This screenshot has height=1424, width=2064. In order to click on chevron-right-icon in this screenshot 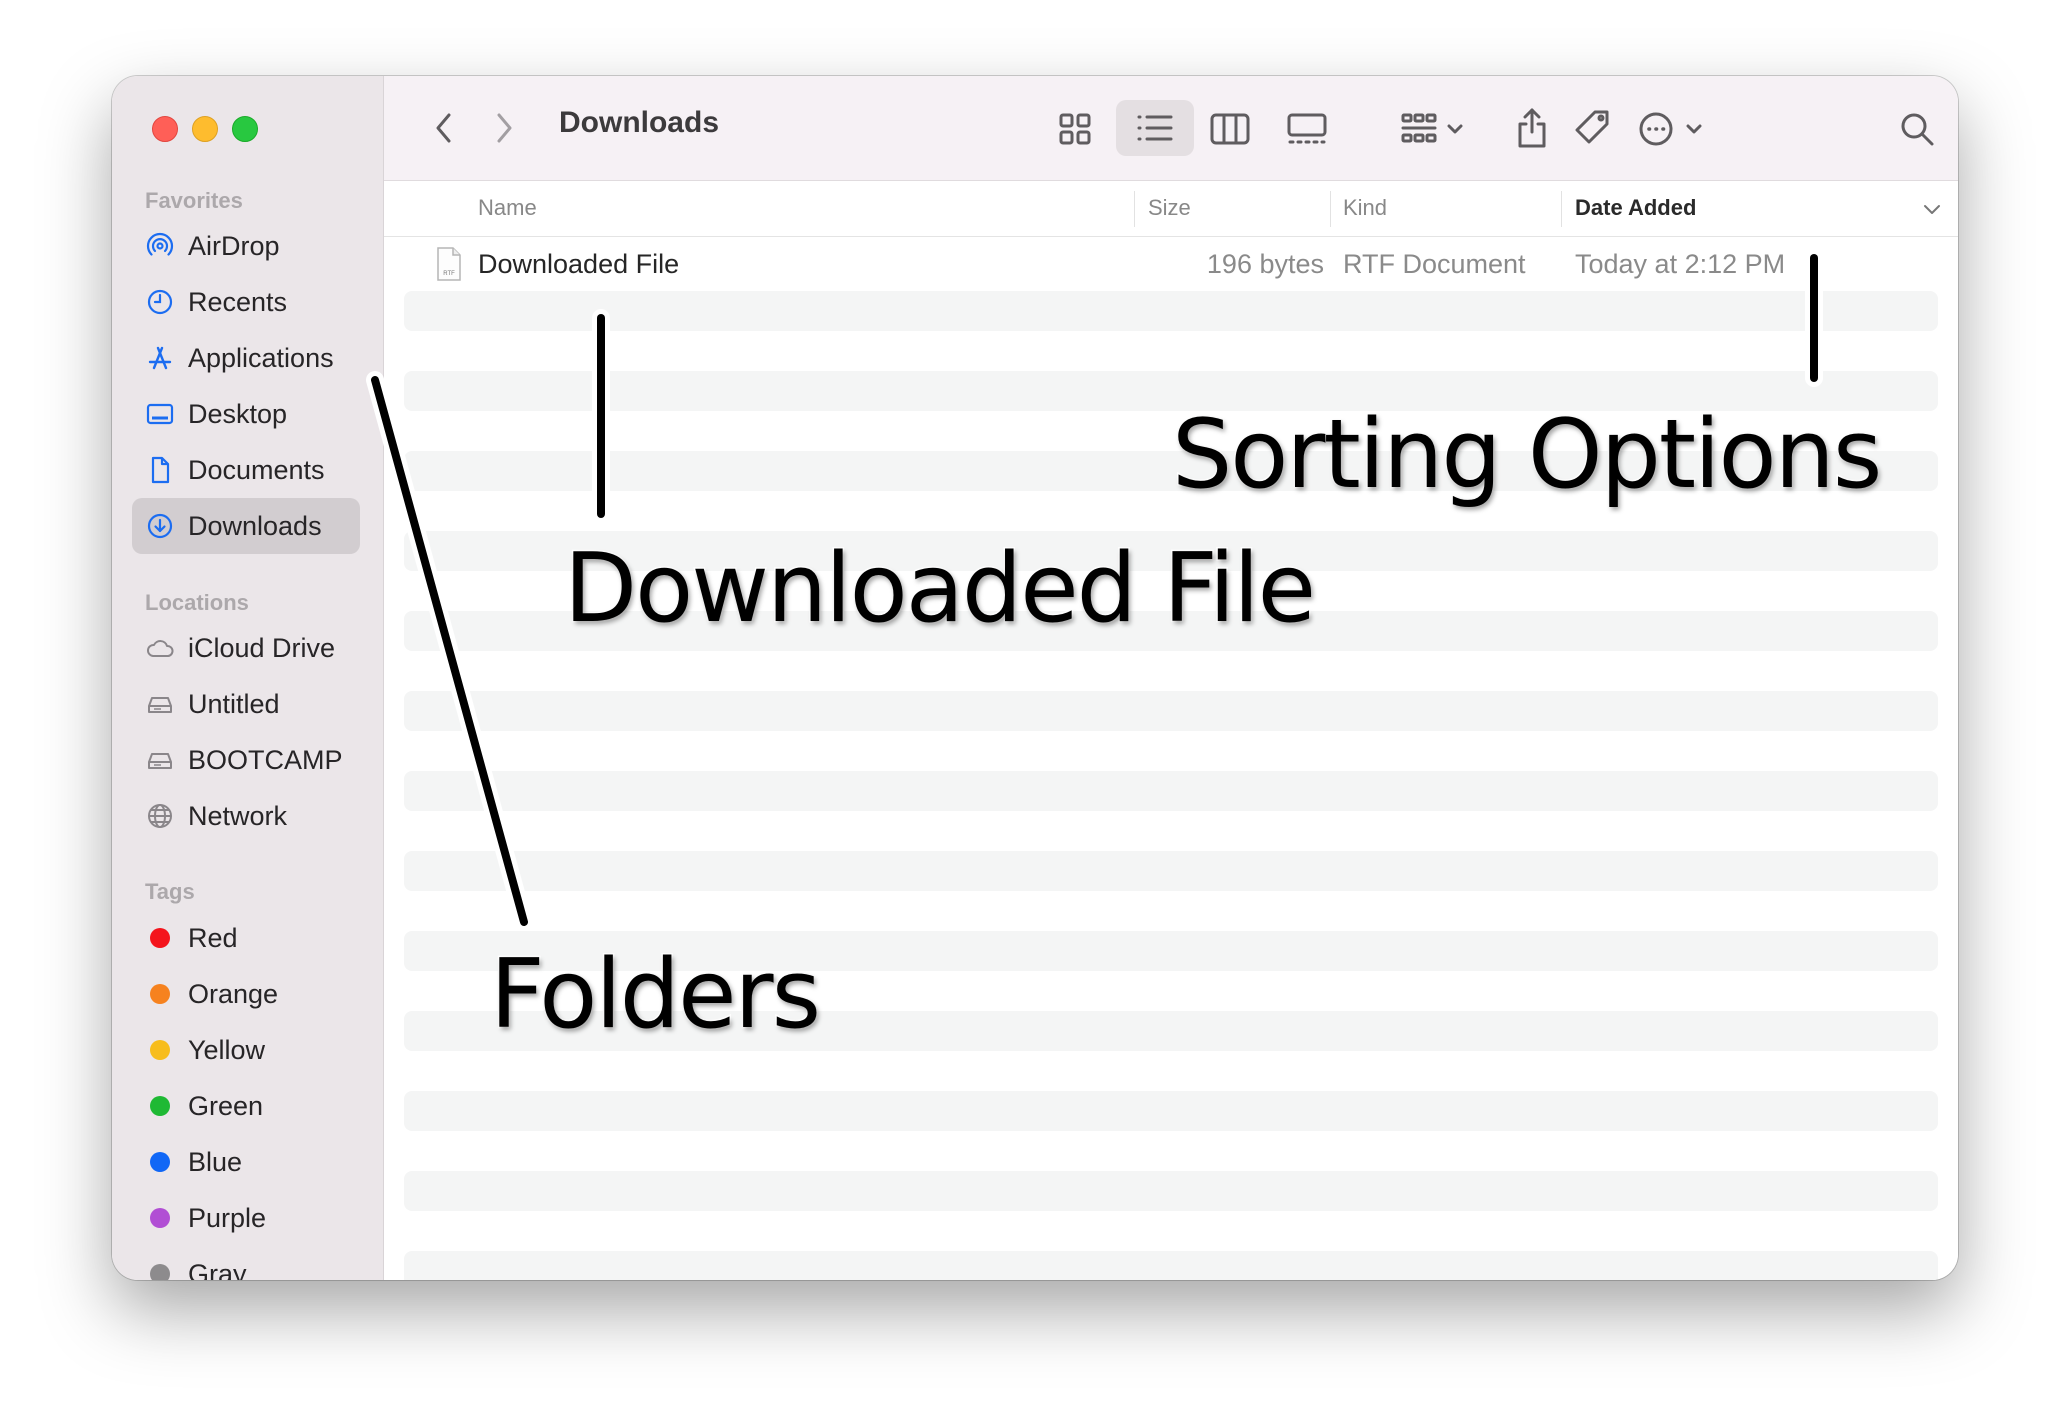, I will do `click(504, 128)`.